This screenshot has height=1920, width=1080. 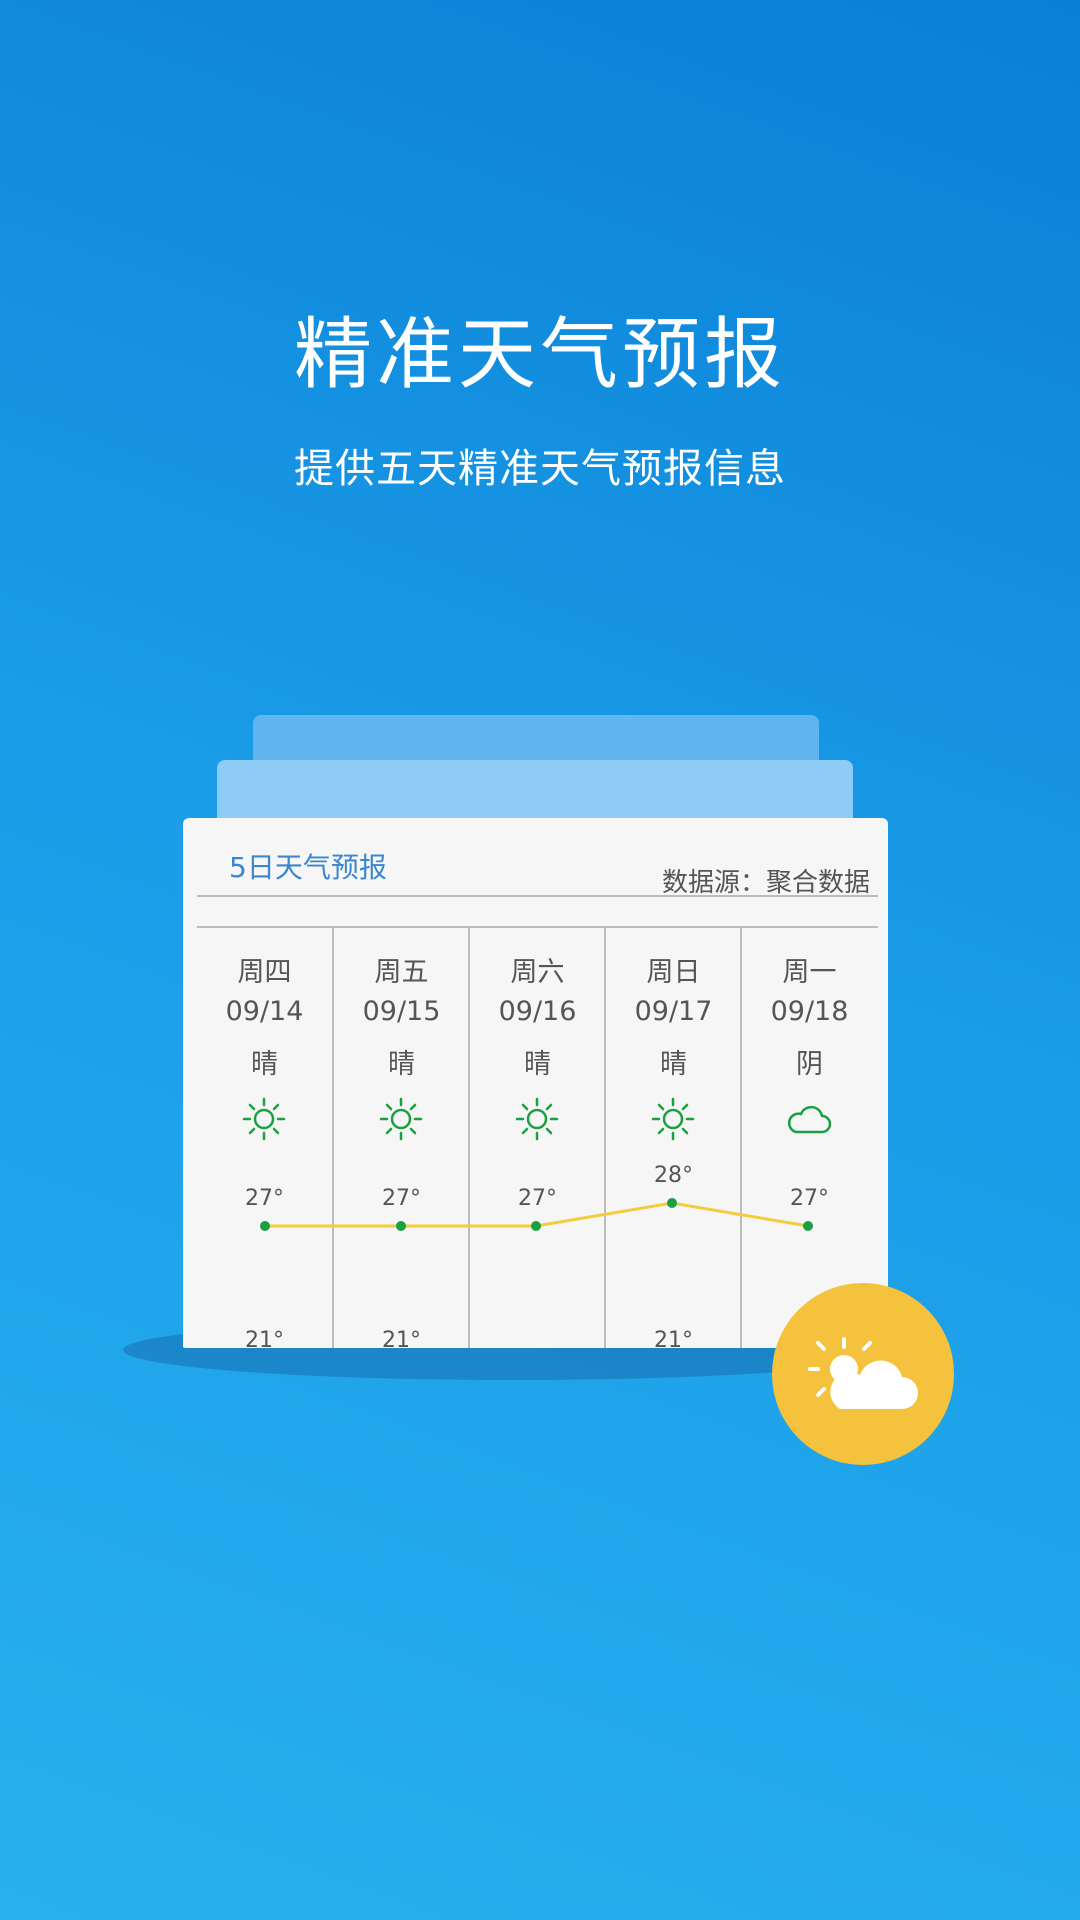 I want to click on page-title: 精准天气预报, so click(x=539, y=355).